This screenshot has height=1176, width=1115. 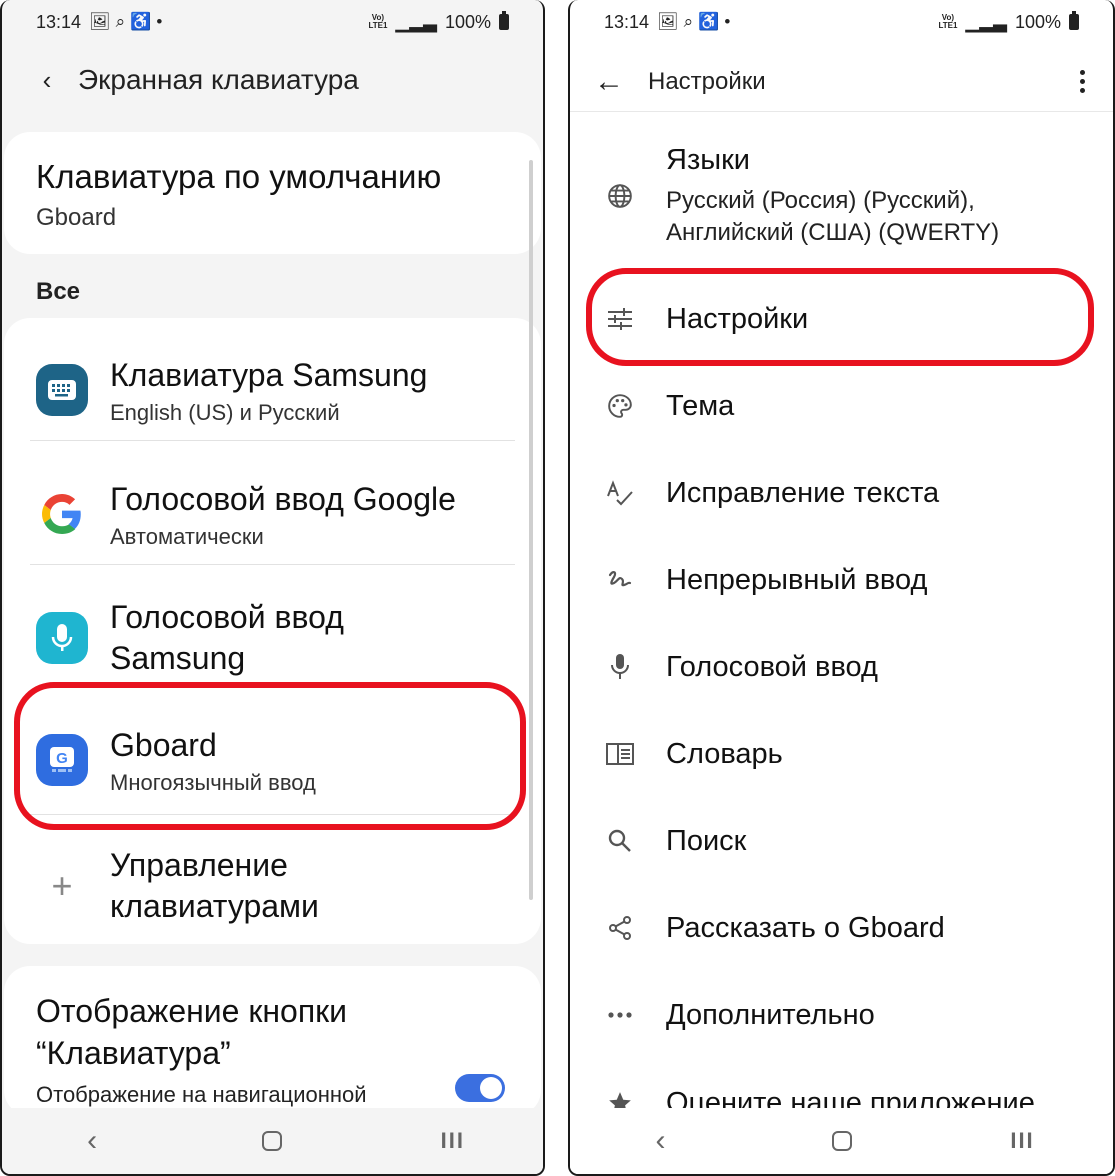 I want to click on default-keyboard-card: Клавиатура по умолчанию Gboard, so click(x=272, y=193).